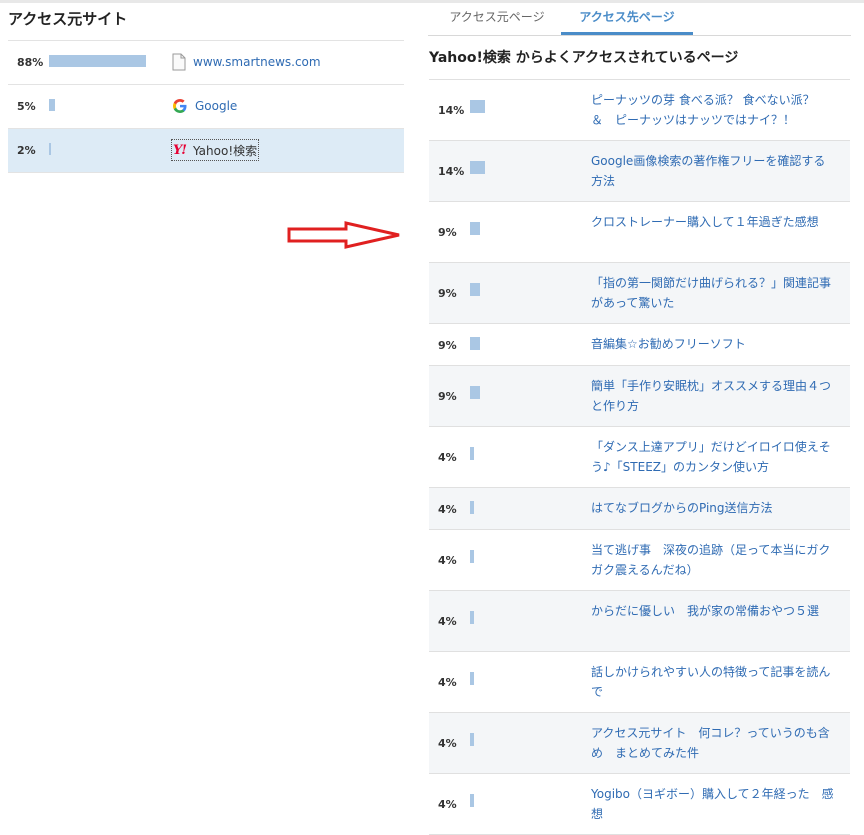 This screenshot has height=835, width=864. I want to click on referrer-row-yahoo: 2% Y! Yahoo!検索, so click(206, 151).